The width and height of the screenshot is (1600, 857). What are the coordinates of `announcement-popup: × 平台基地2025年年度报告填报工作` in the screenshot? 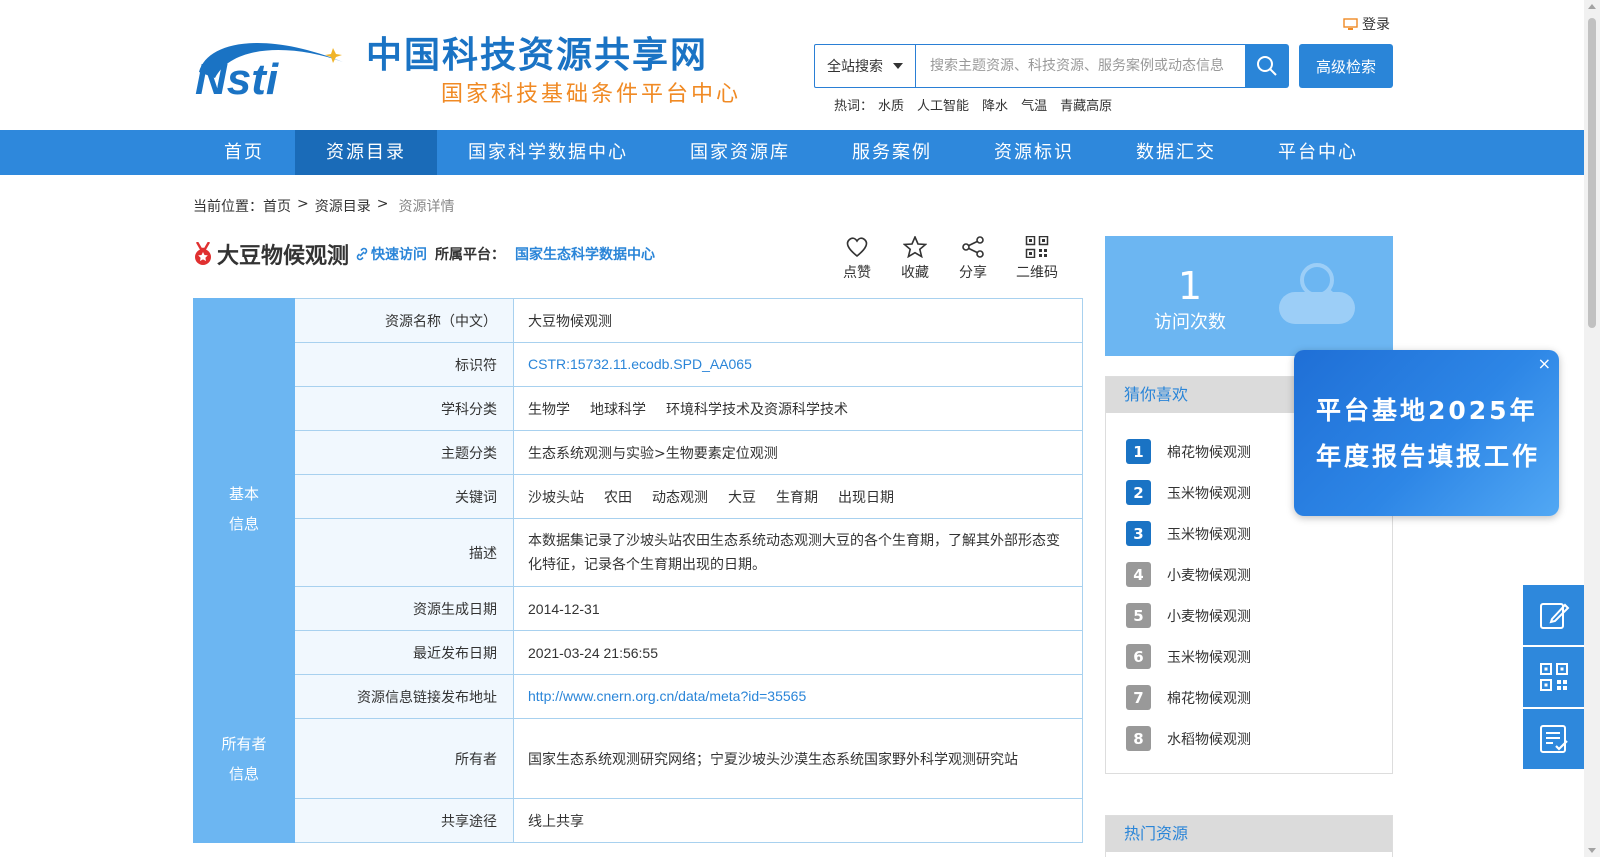 It's located at (1426, 433).